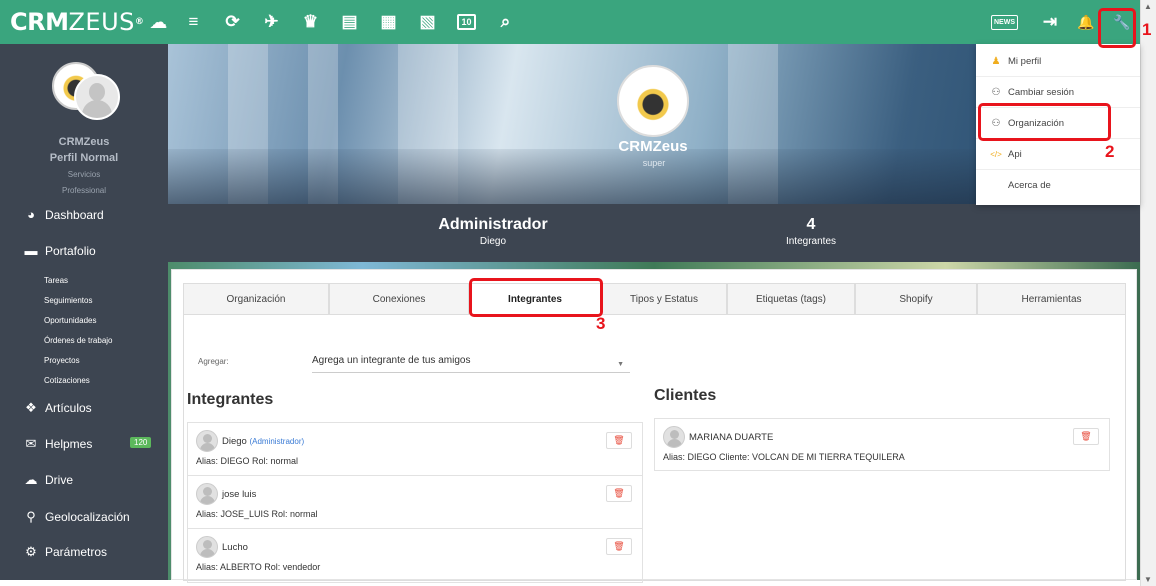 This screenshot has height=586, width=1156. Describe the element at coordinates (31, 443) in the screenshot. I see `helpmes-icon: ✉` at that location.